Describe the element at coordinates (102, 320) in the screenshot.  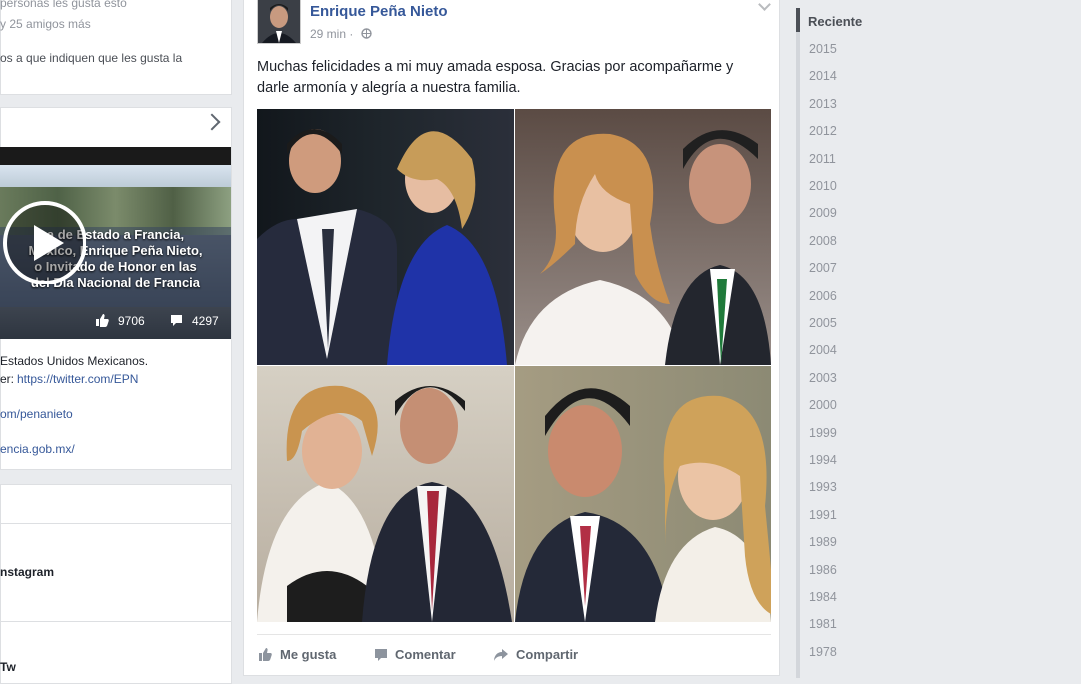
I see `thumbs-up-icon` at that location.